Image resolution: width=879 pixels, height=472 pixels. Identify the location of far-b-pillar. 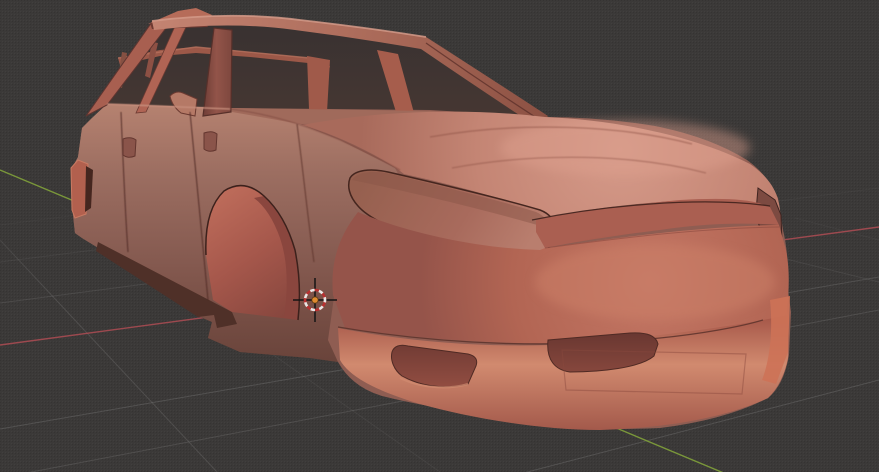
(318, 84).